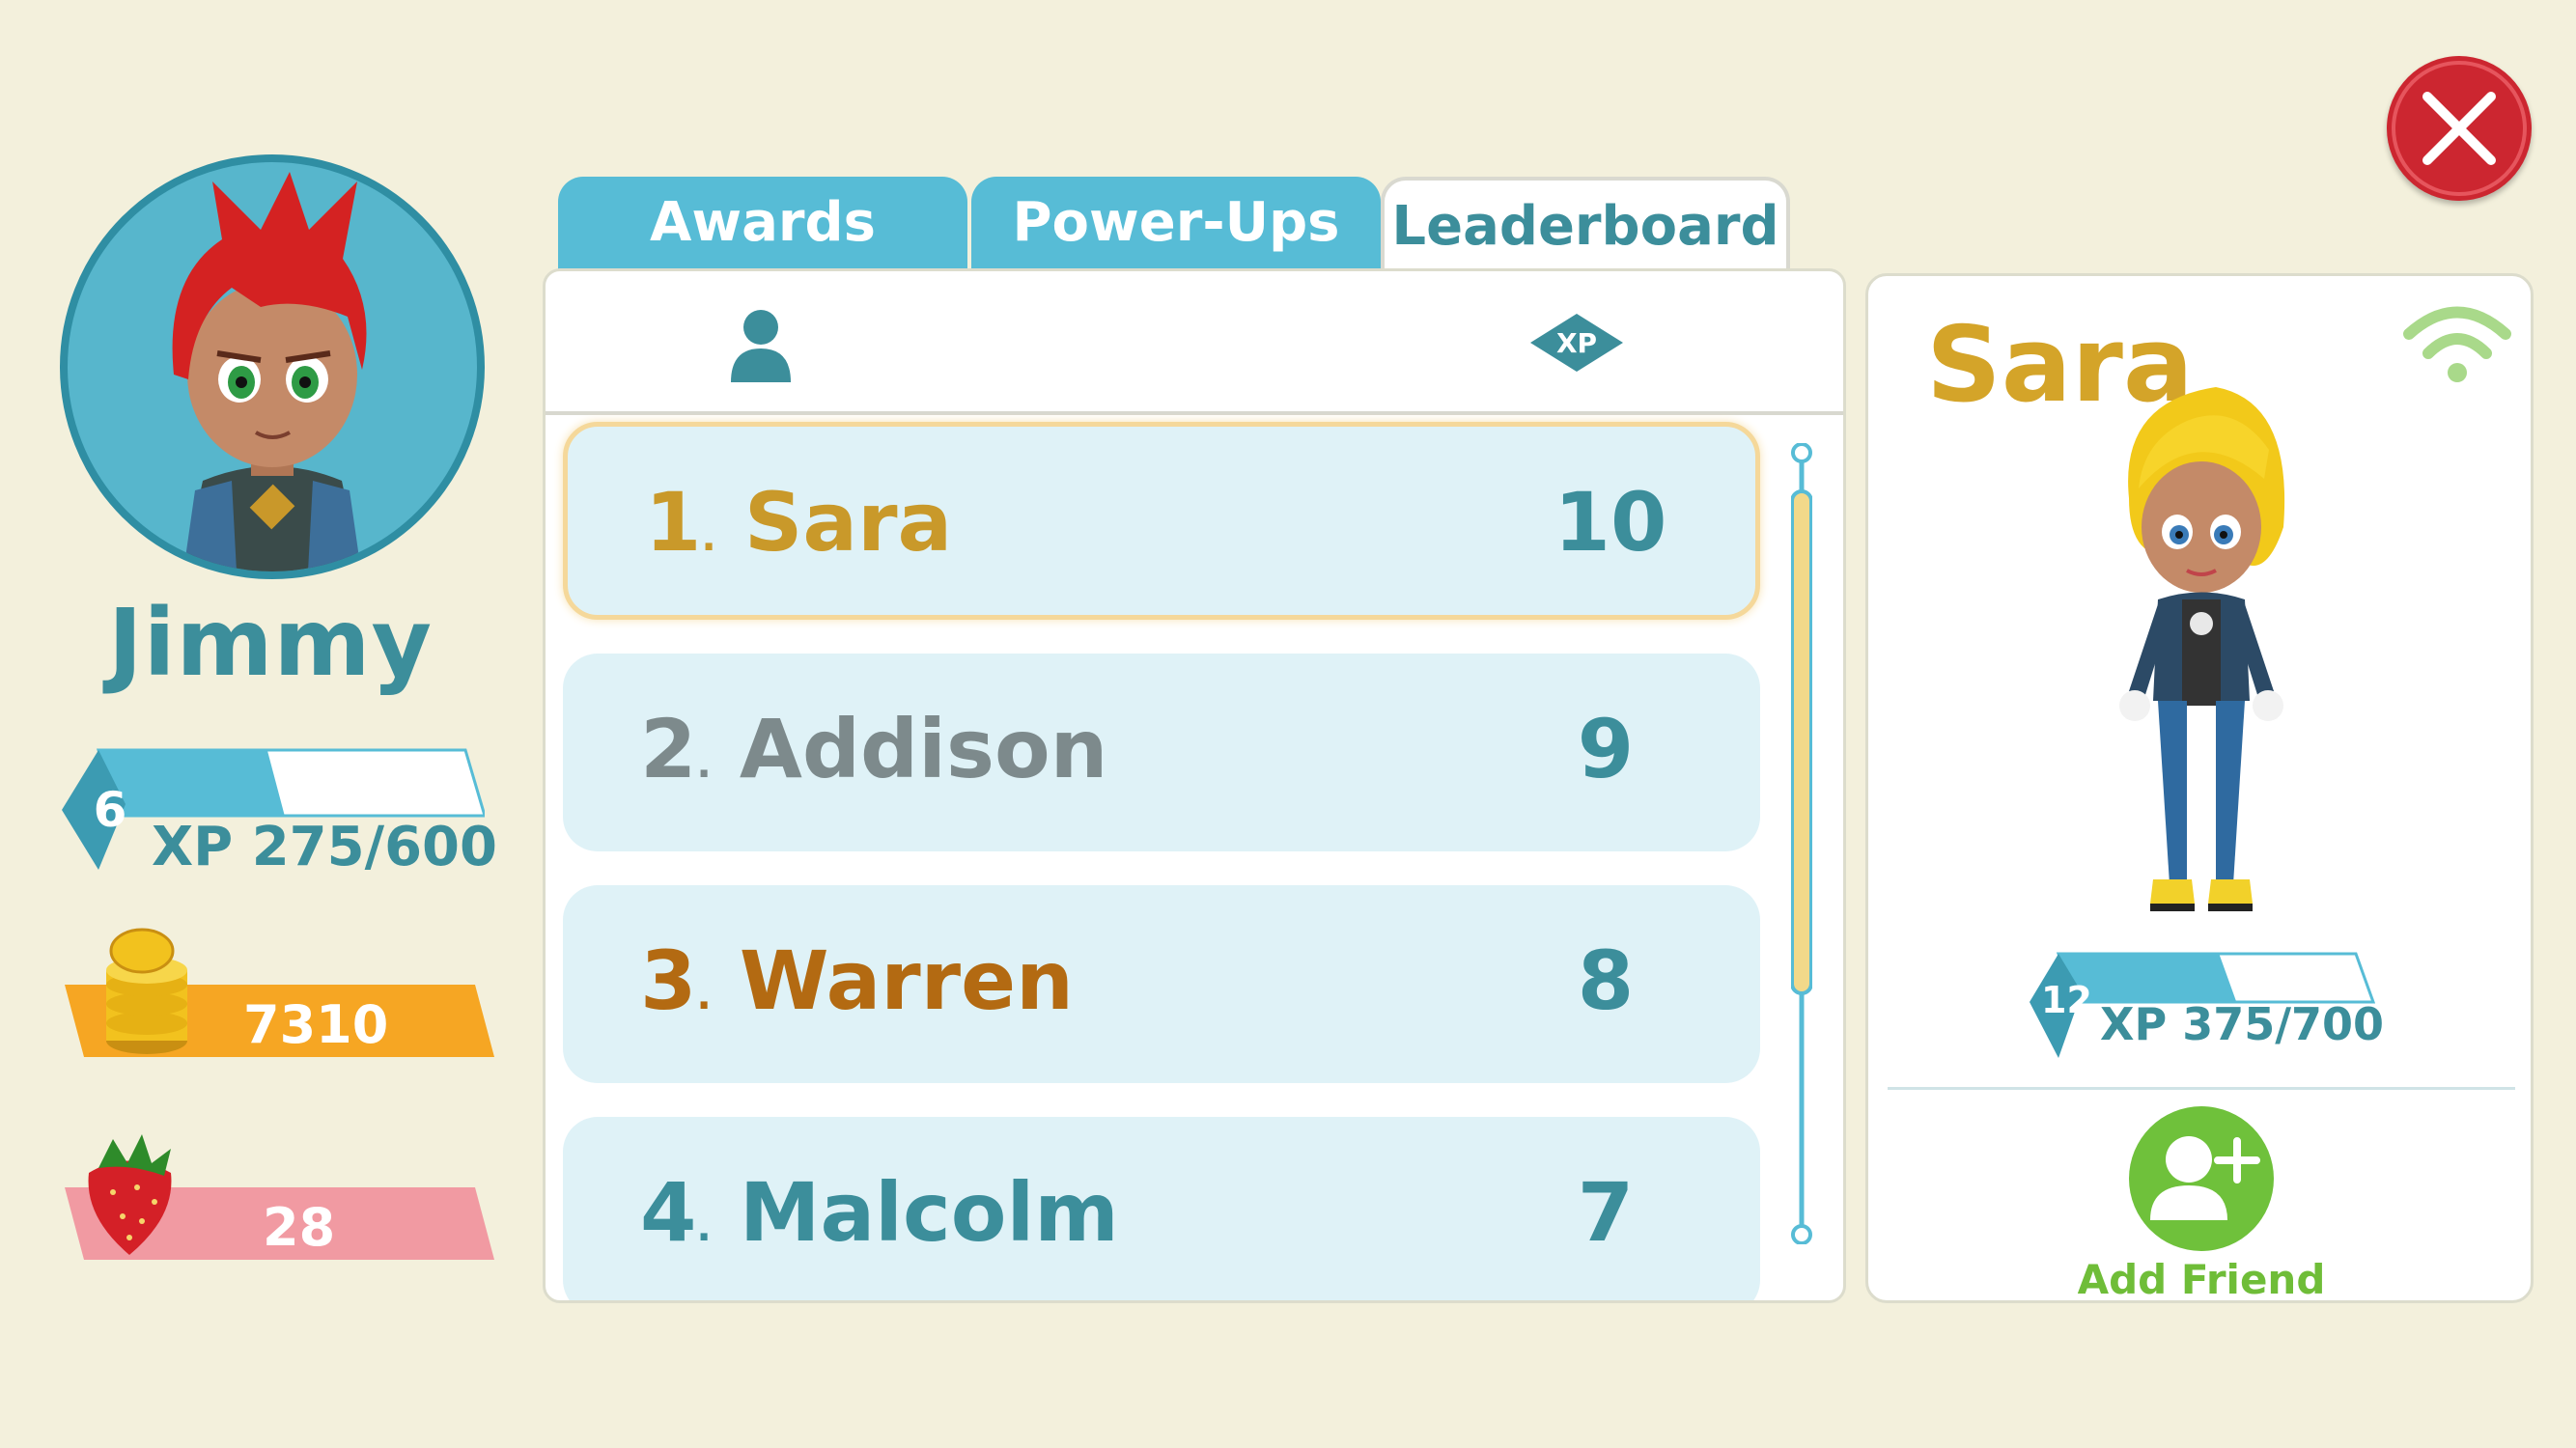 This screenshot has height=1448, width=2576. I want to click on rank-number: 2, so click(669, 749).